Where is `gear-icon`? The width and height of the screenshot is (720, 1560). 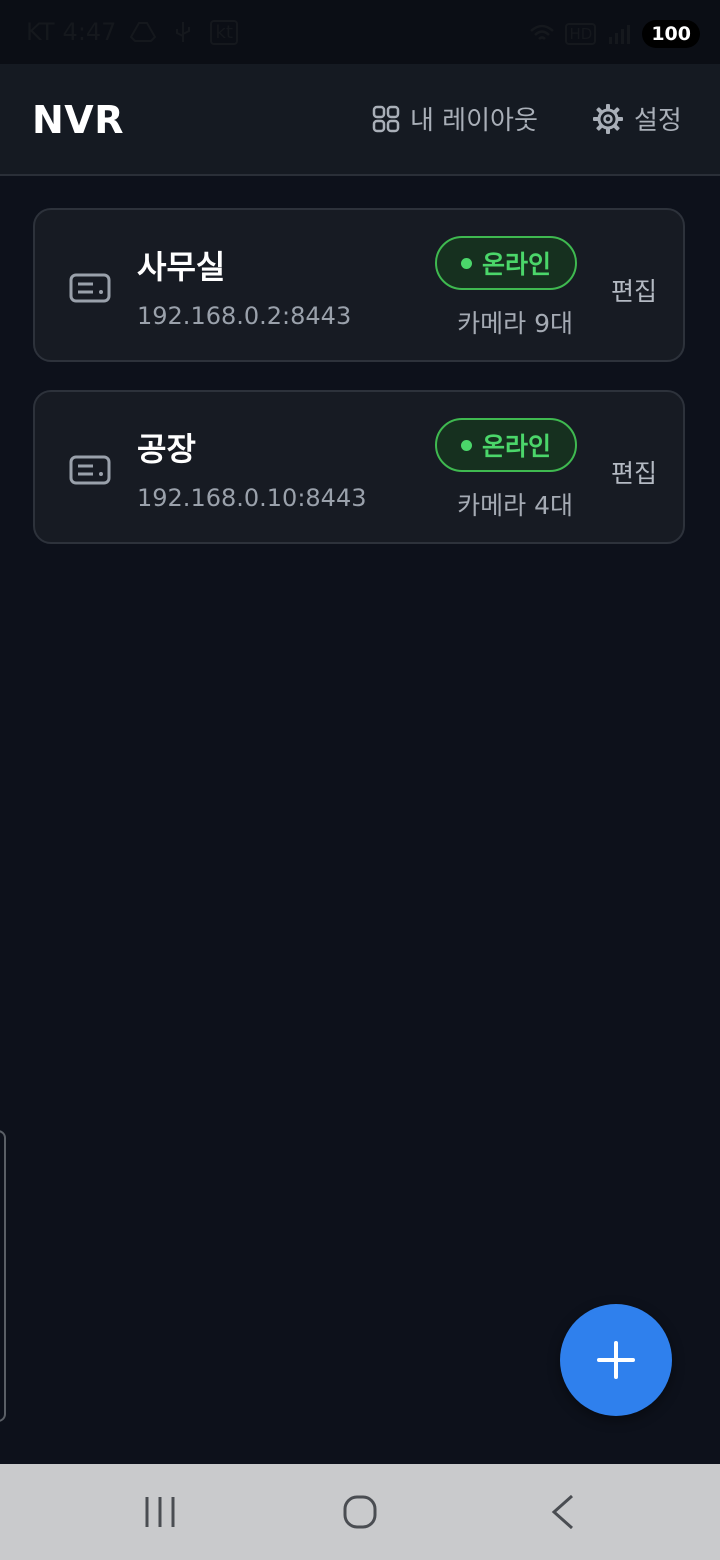 gear-icon is located at coordinates (608, 118).